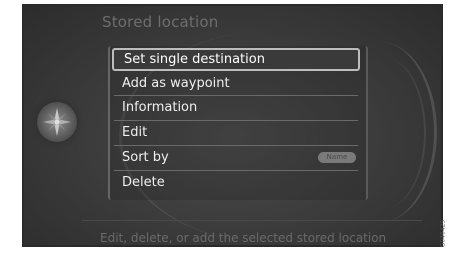 The image size is (453, 254). What do you see at coordinates (236, 84) in the screenshot?
I see `menu-item-add-as-waypoint: Add as waypoint` at bounding box center [236, 84].